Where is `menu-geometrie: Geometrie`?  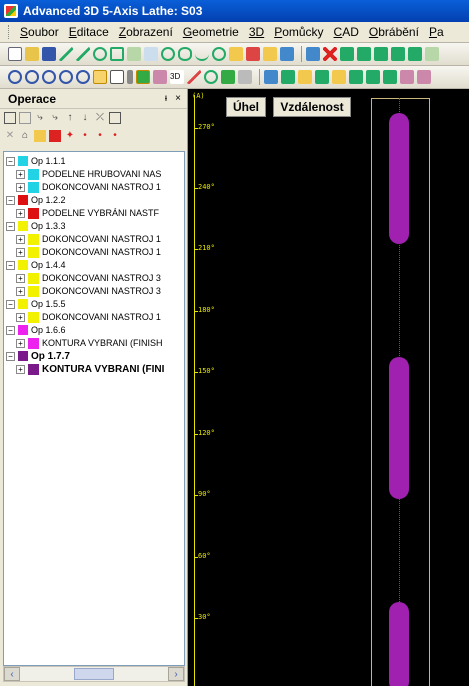 menu-geometrie: Geometrie is located at coordinates (211, 32).